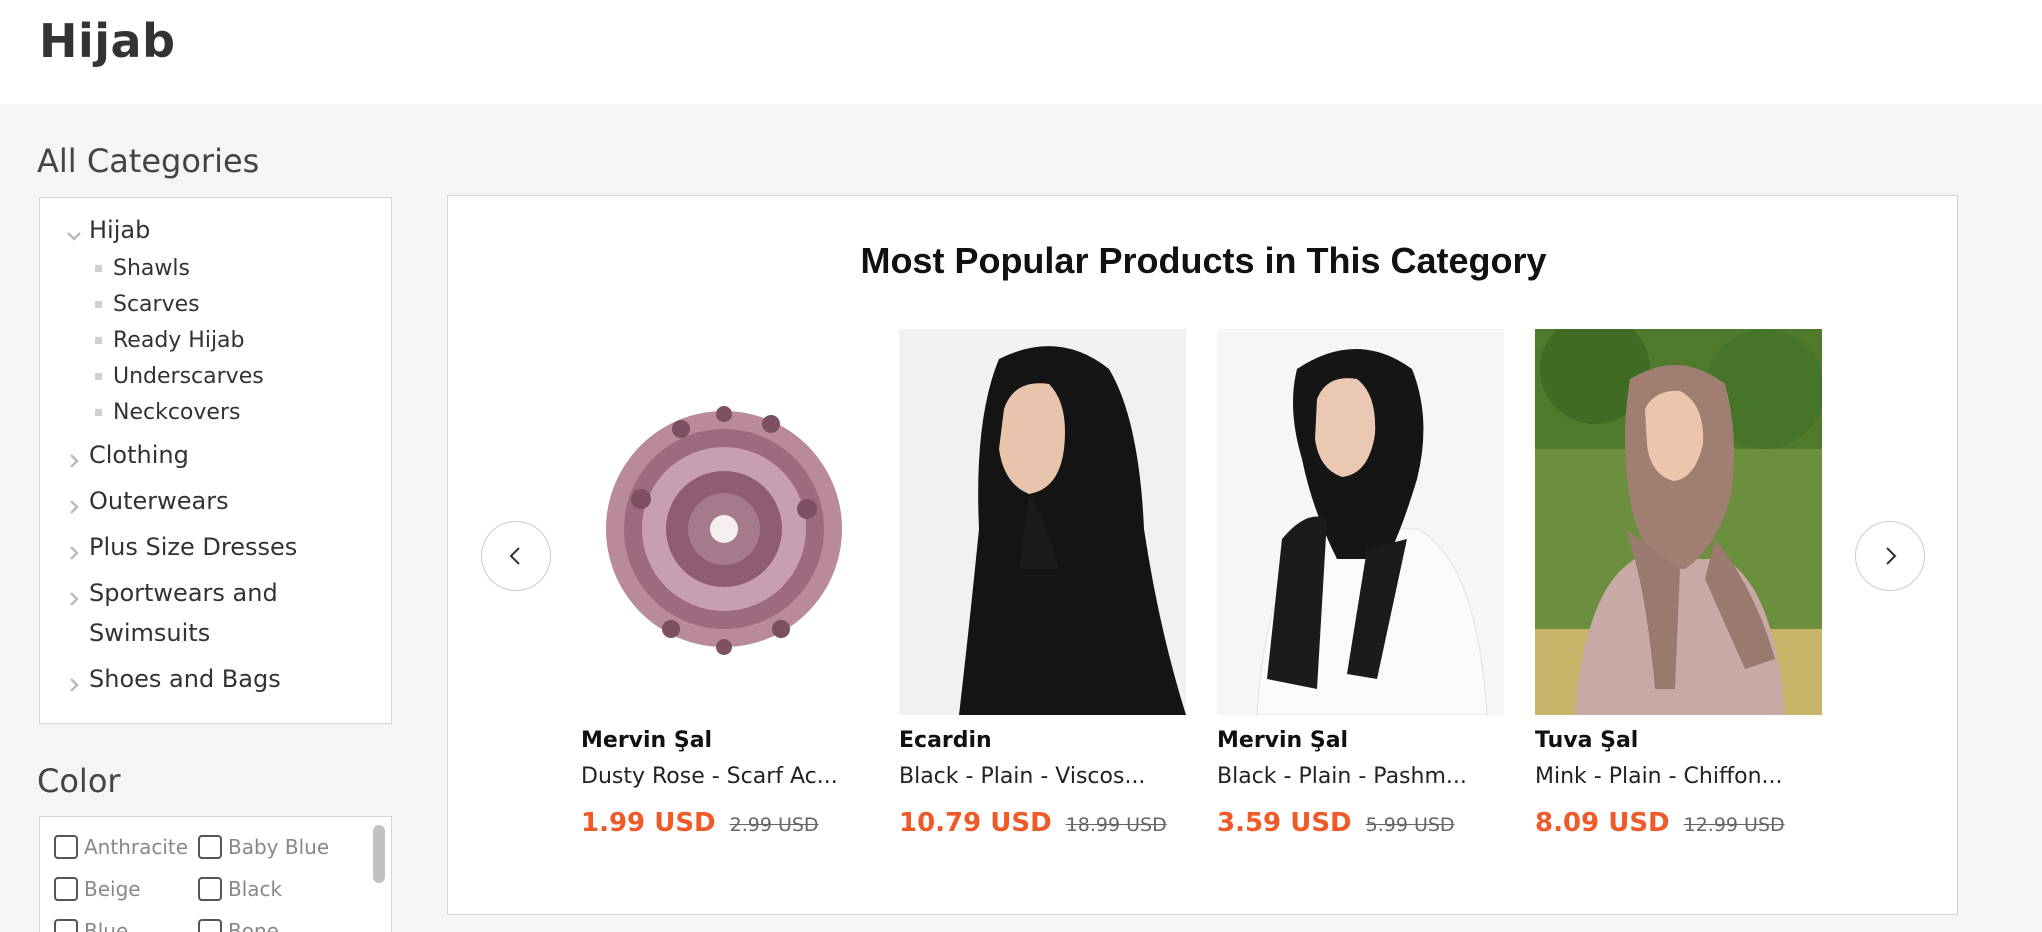 The width and height of the screenshot is (2042, 932). I want to click on subcategory-neckcovers: Neckcovers, so click(167, 412).